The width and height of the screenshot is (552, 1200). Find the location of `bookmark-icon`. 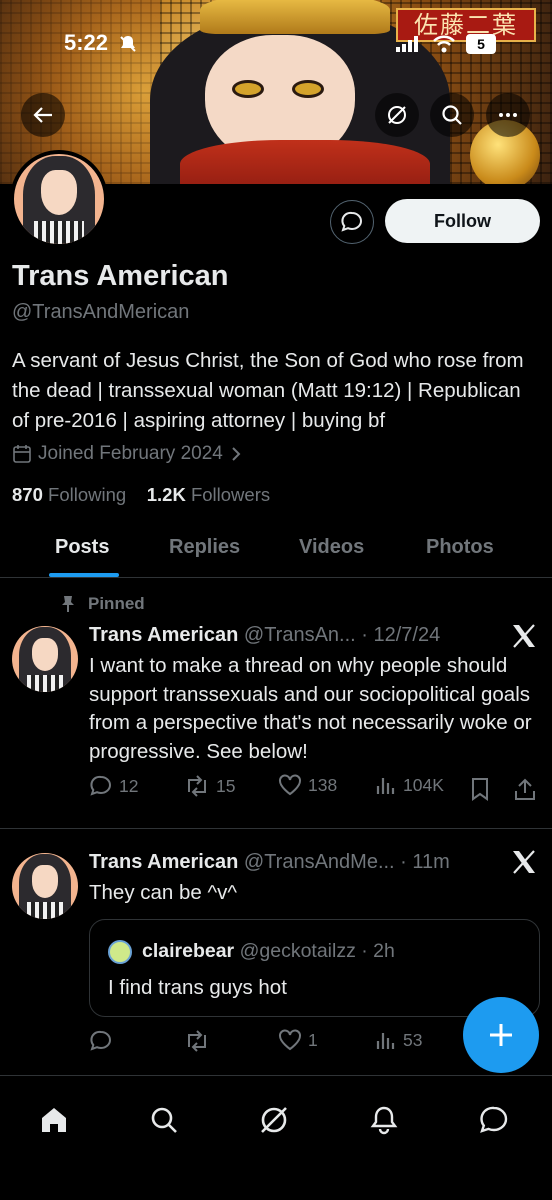

bookmark-icon is located at coordinates (480, 789).